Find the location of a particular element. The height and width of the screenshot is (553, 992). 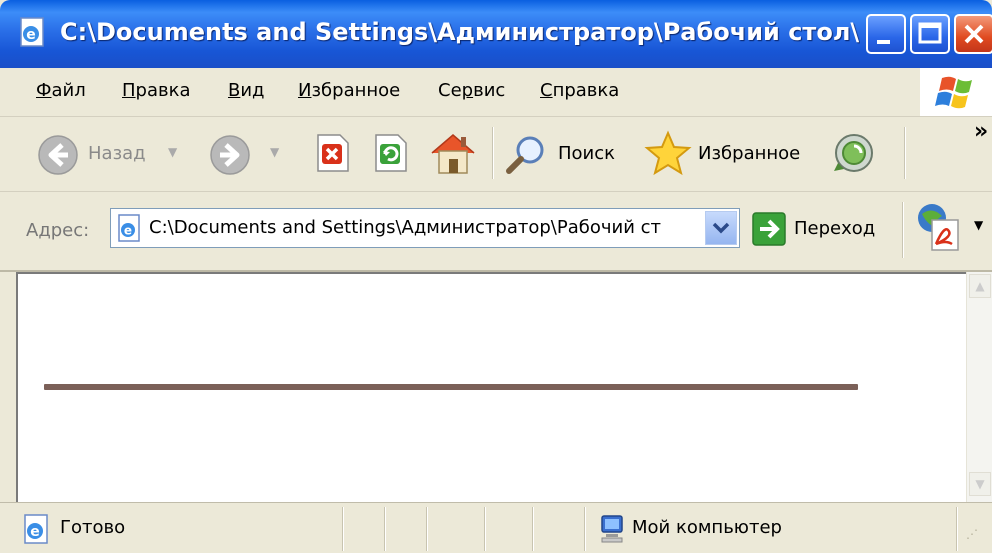

home-button is located at coordinates (454, 153).